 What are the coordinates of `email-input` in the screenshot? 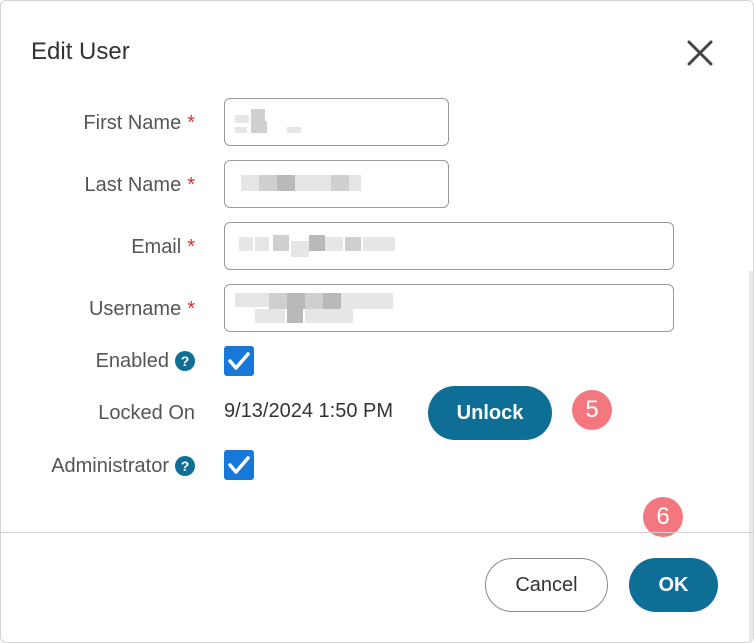 It's located at (449, 246).